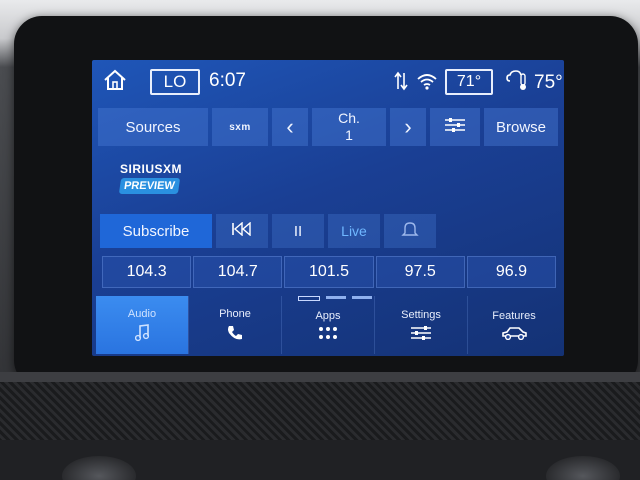 This screenshot has width=640, height=480. I want to click on cabin-temp-button: 71°, so click(469, 82).